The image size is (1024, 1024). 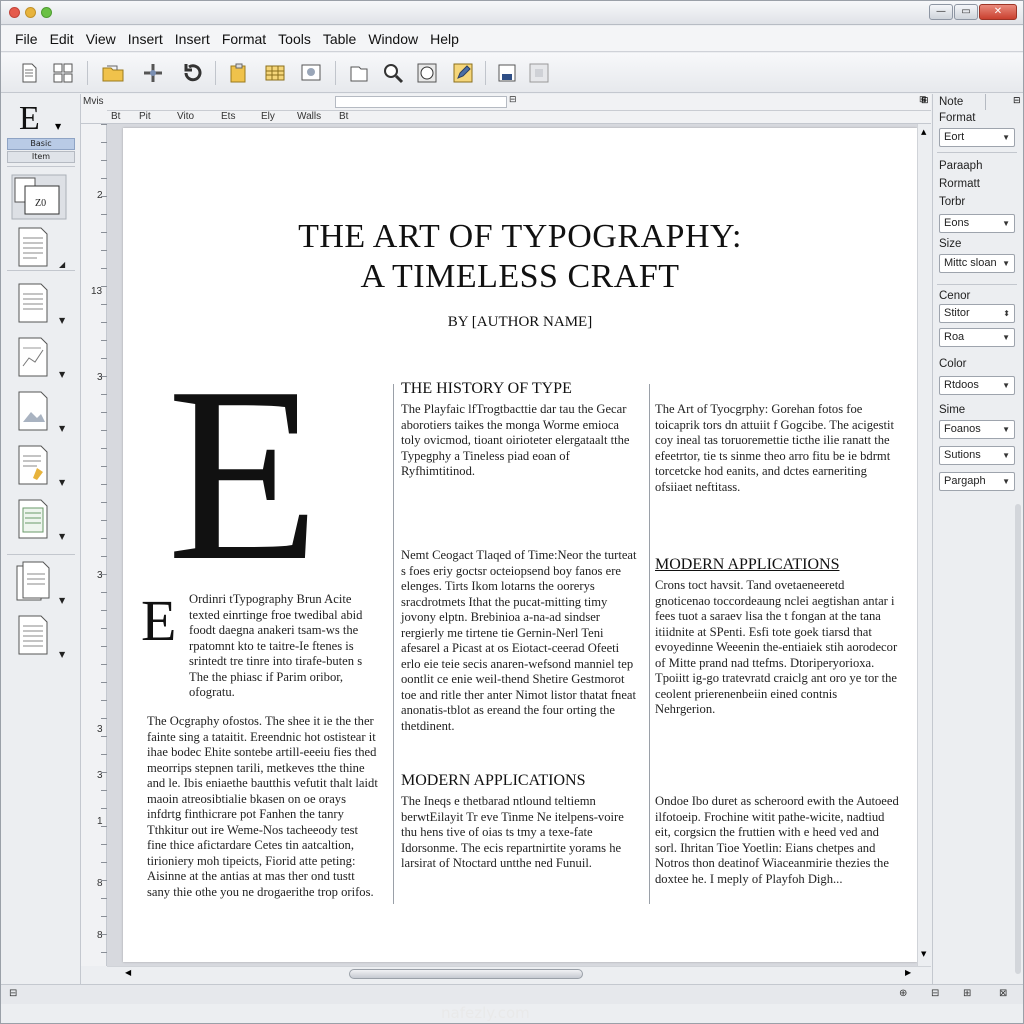 I want to click on menu-view: View, so click(x=101, y=39).